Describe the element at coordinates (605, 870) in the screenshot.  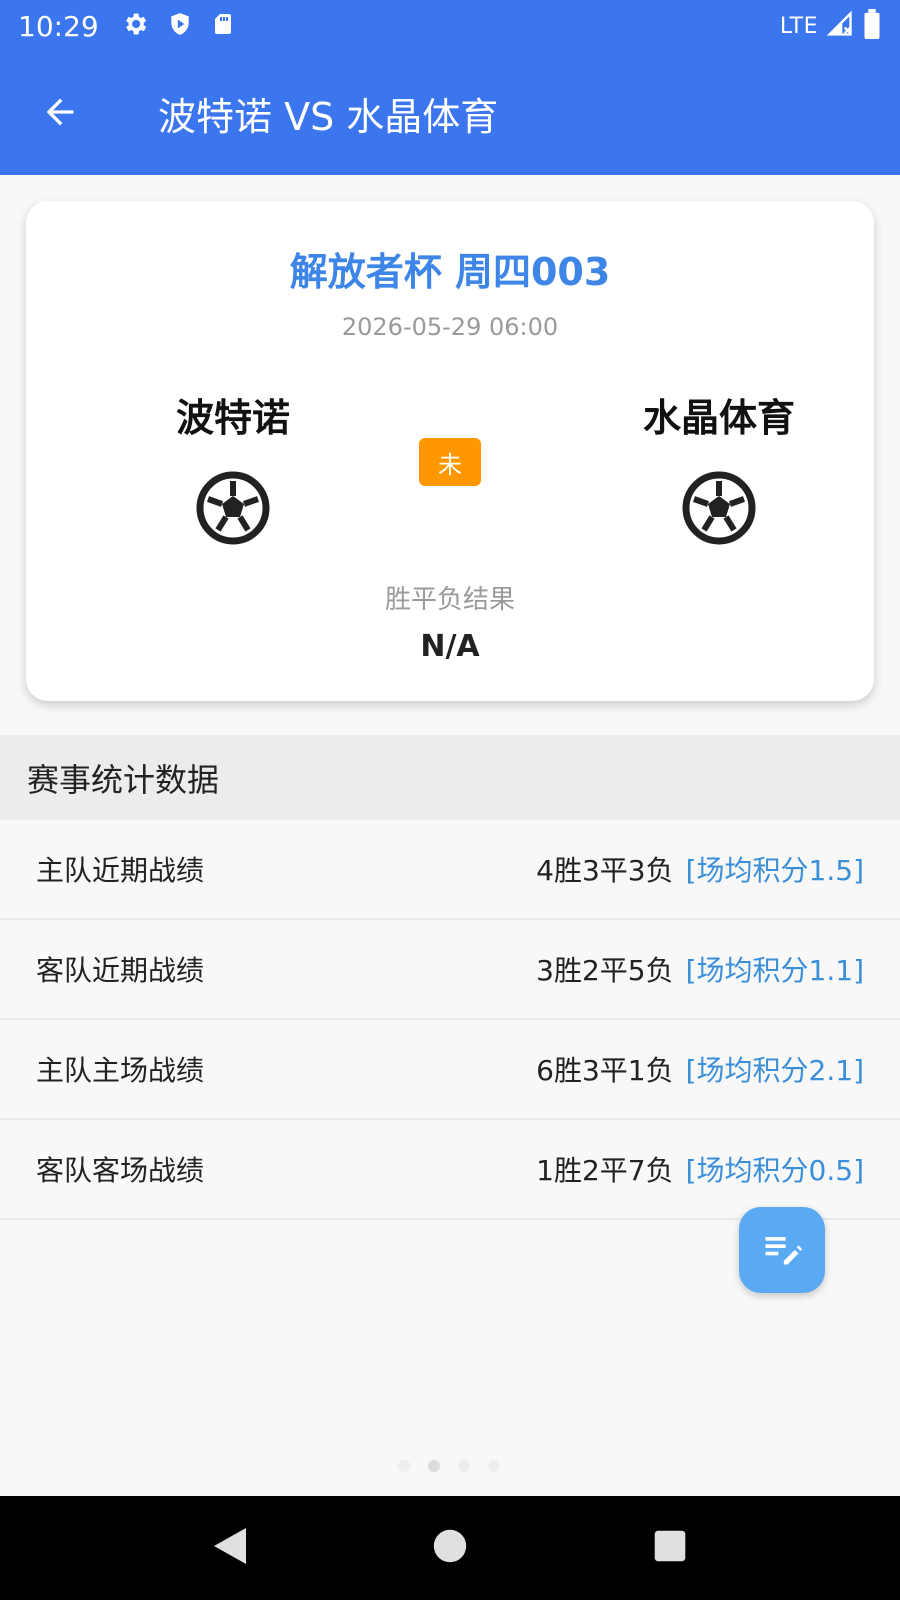
I see `stat-record: 4胜3平3负` at that location.